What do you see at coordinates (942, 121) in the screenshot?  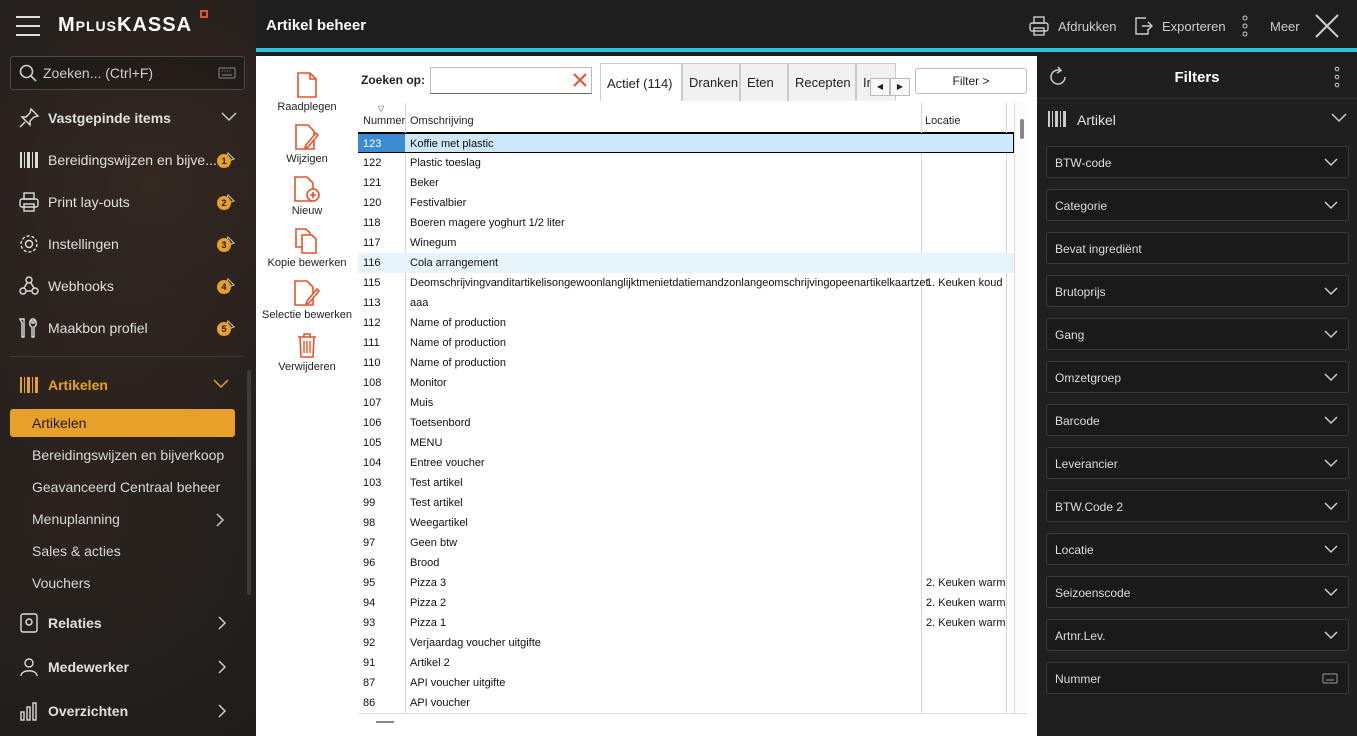 I see `column-header-locatie: Locatie` at bounding box center [942, 121].